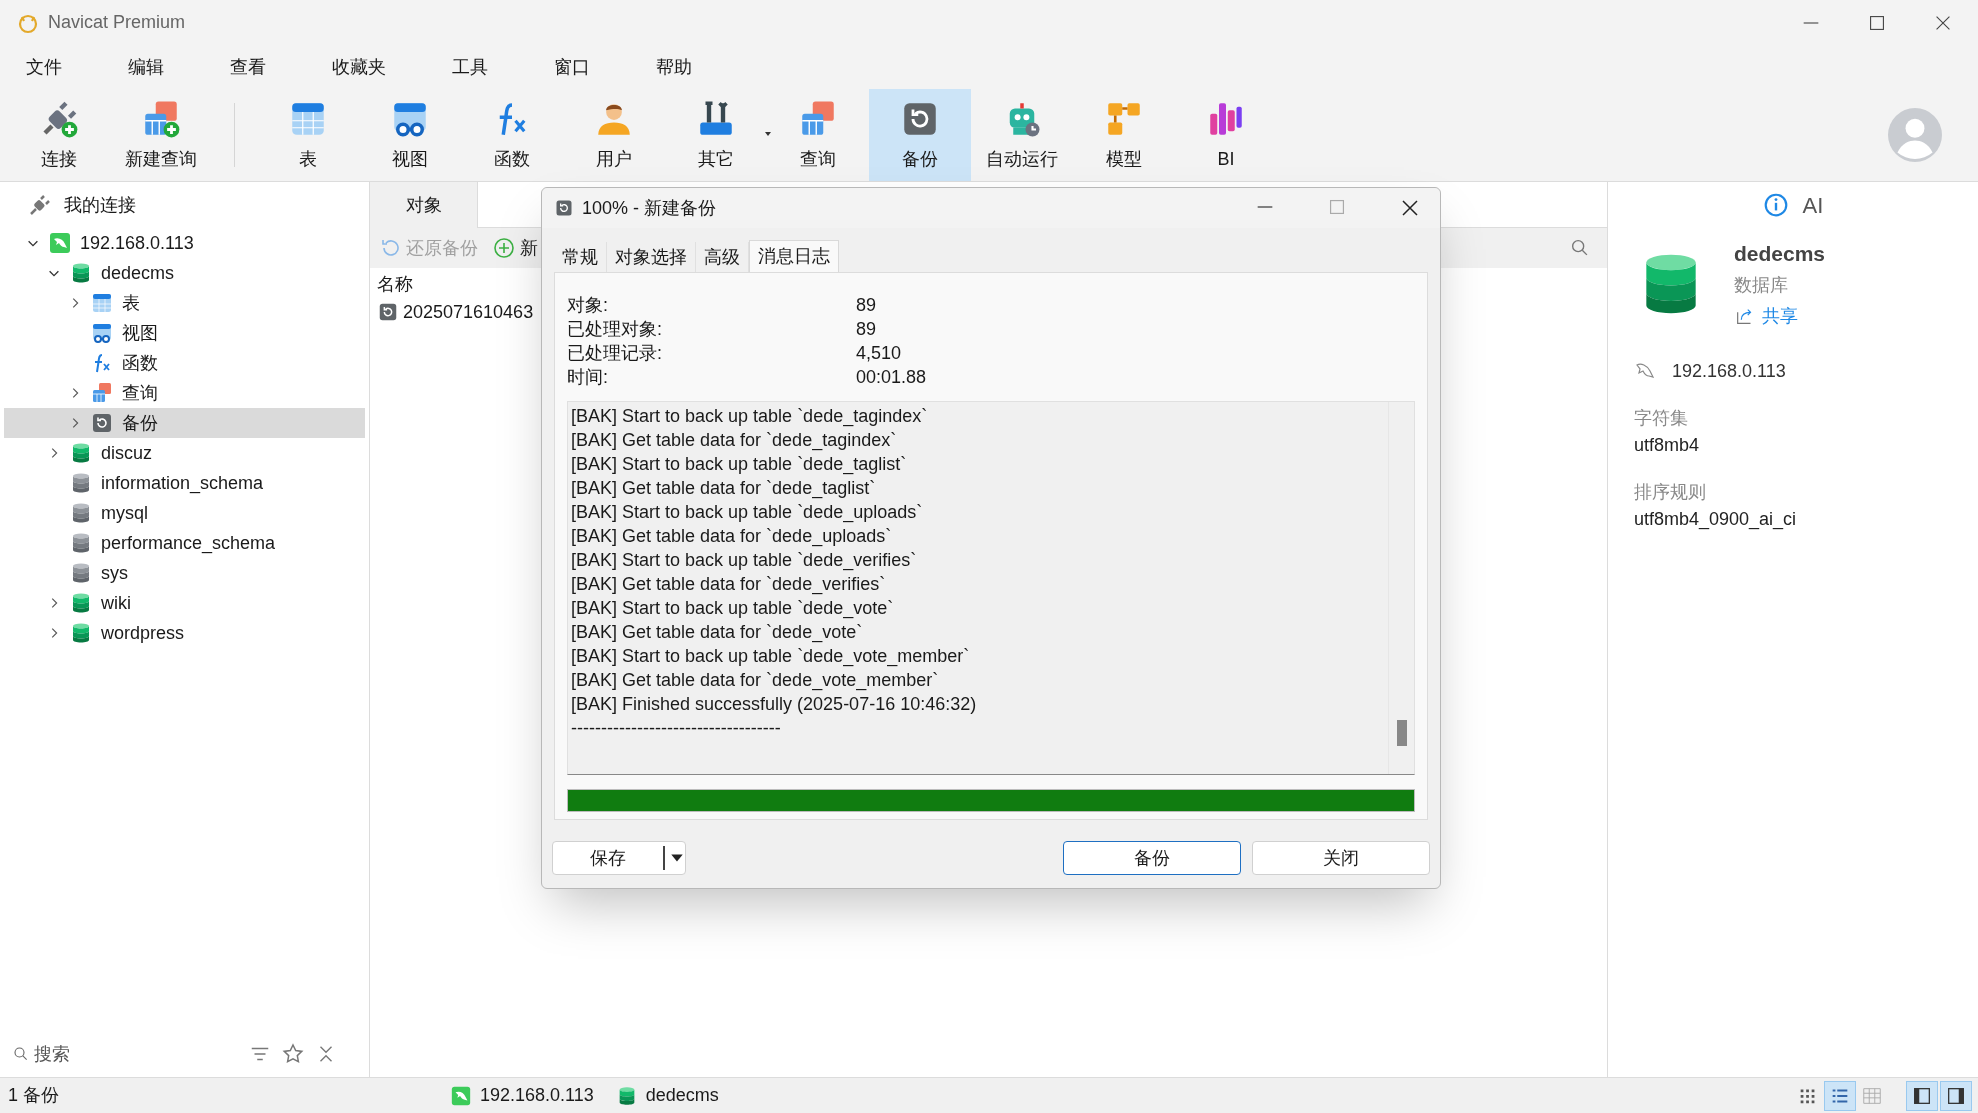 This screenshot has width=1978, height=1113. Describe the element at coordinates (512, 135) in the screenshot. I see `toolbar-button: 函数` at that location.